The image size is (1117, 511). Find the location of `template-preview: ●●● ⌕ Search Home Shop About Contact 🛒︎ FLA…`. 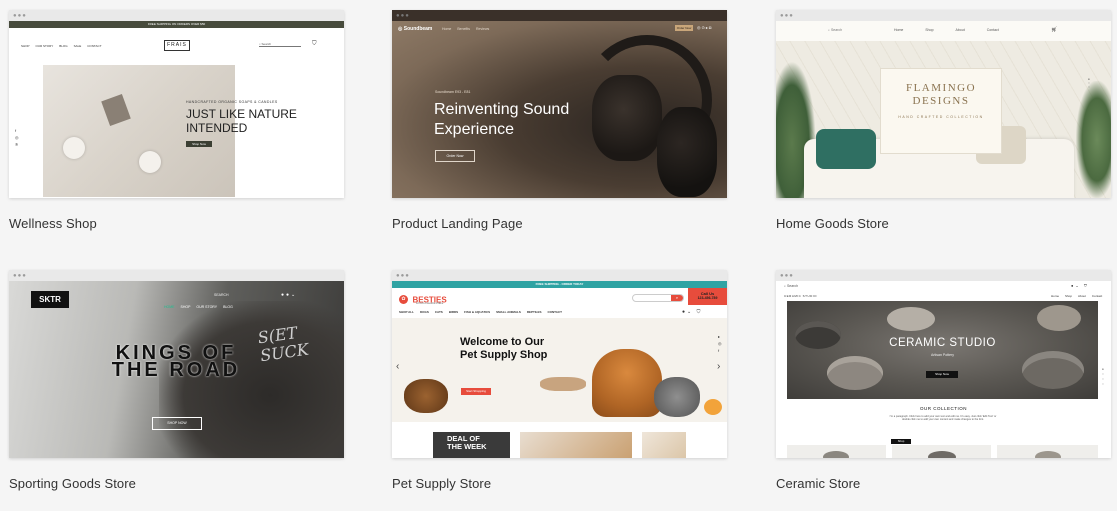

template-preview: ●●● ⌕ Search Home Shop About Contact 🛒︎ FLA… is located at coordinates (943, 104).